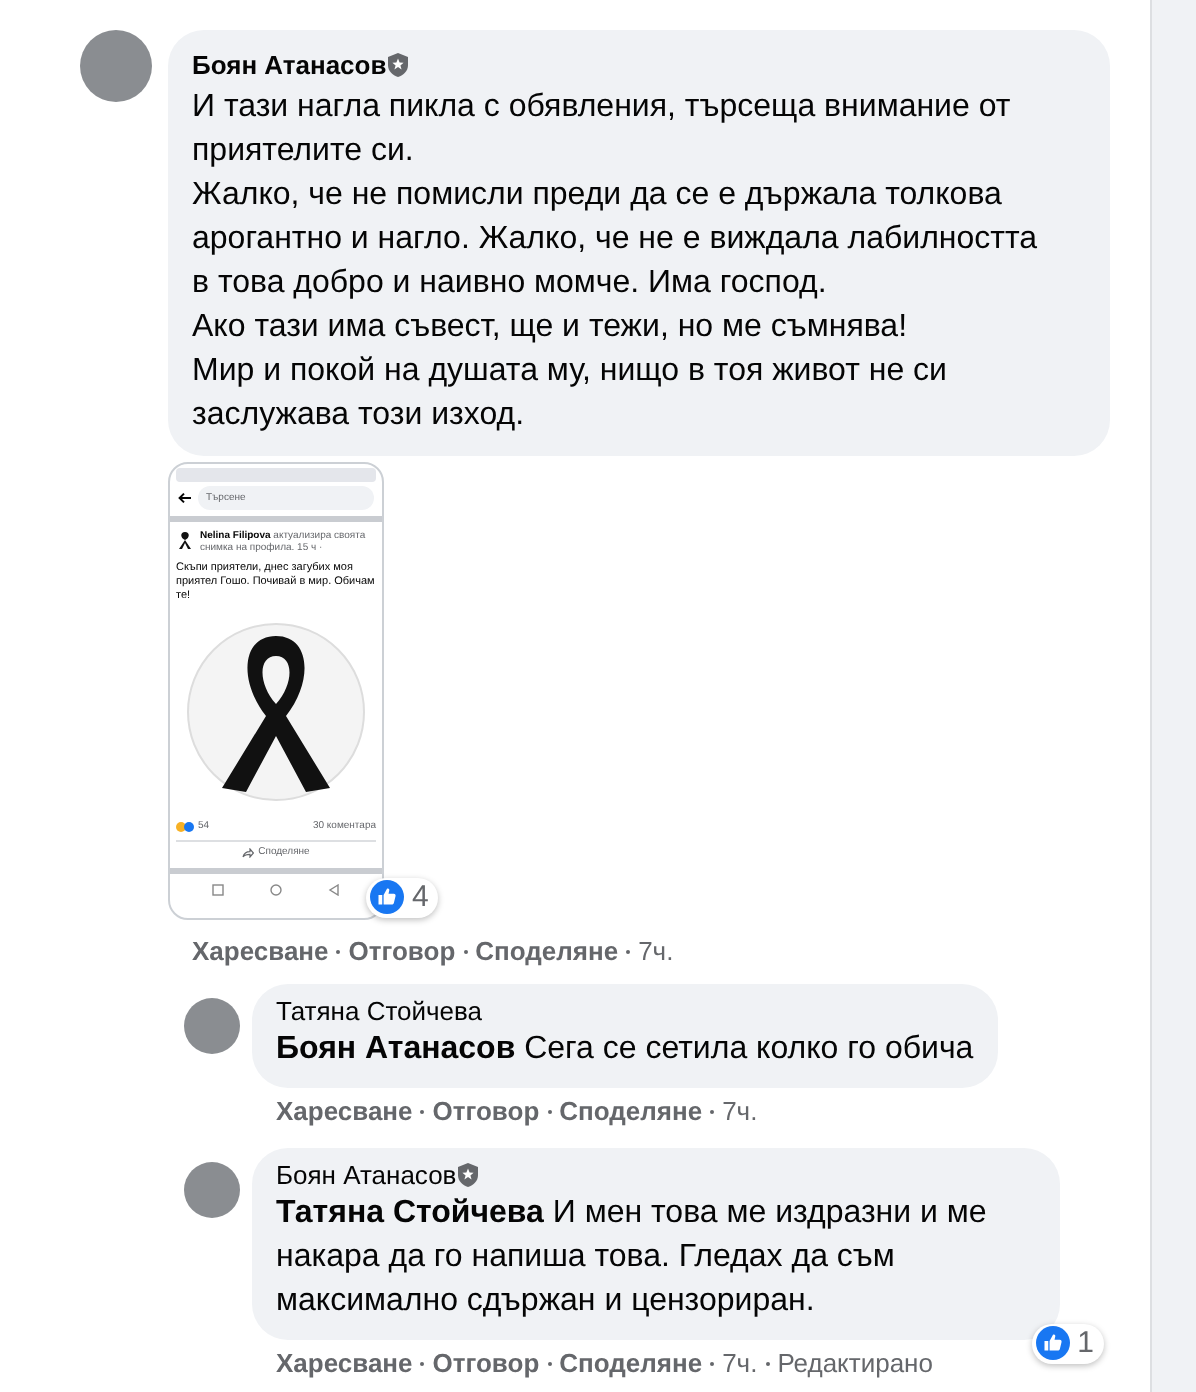  Describe the element at coordinates (218, 889) in the screenshot. I see `square-nav-icon` at that location.